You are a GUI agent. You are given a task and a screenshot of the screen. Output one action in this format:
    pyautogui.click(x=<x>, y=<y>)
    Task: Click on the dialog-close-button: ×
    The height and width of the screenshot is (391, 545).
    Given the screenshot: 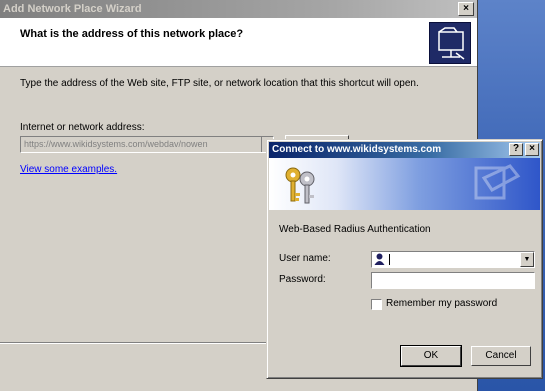 What is the action you would take?
    pyautogui.click(x=532, y=149)
    